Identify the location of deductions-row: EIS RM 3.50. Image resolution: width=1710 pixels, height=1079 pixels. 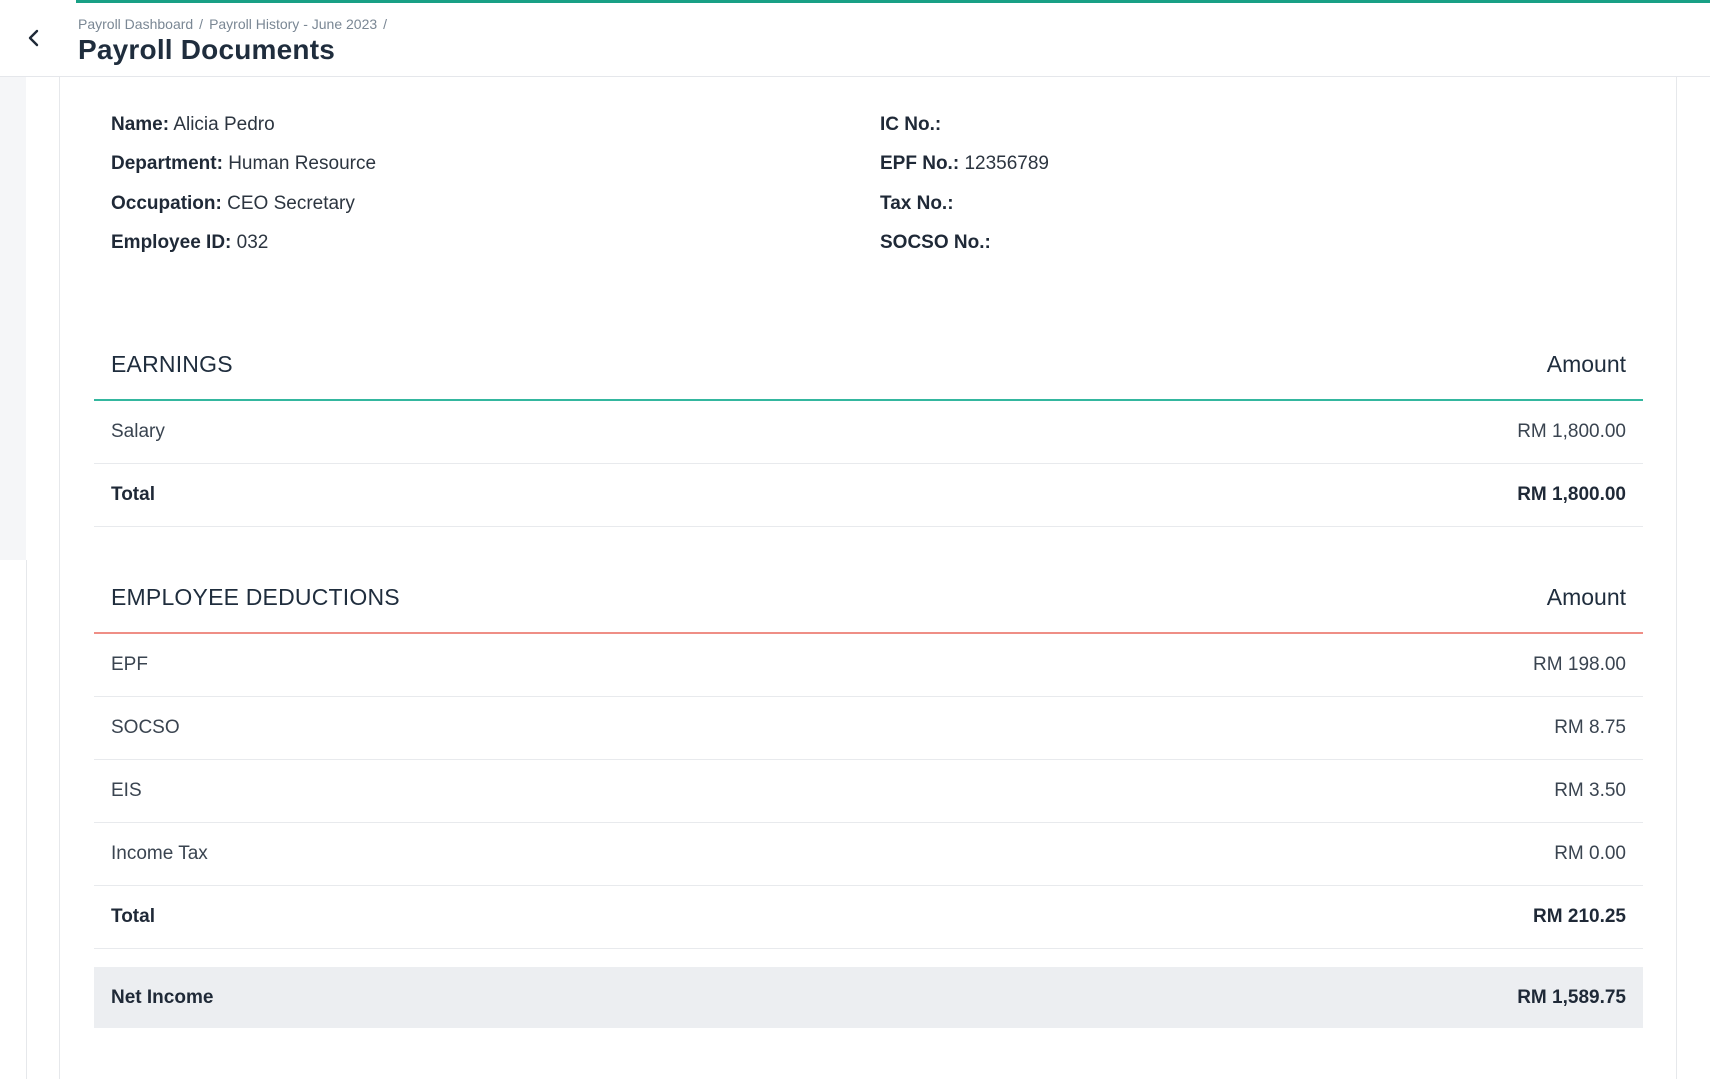
(868, 791).